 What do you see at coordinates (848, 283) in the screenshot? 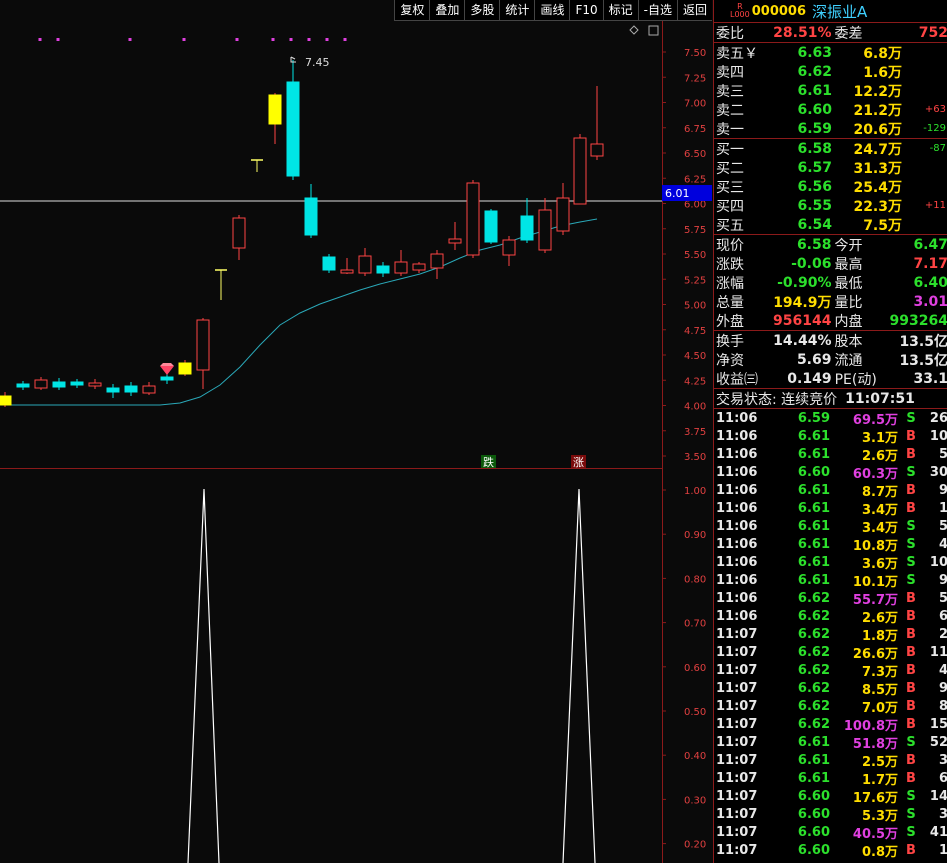
I see `stat-label: 最低` at bounding box center [848, 283].